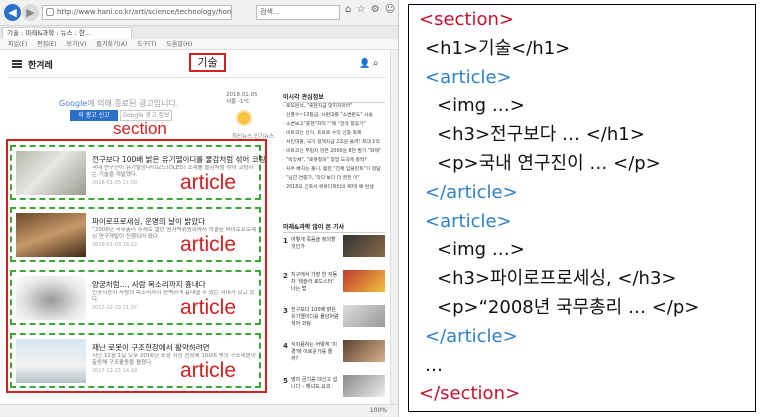  Describe the element at coordinates (334, 123) in the screenshot. I see `sidebar-link: · 소변보고"출현"자처 ""에 "검색 항공기"` at that location.